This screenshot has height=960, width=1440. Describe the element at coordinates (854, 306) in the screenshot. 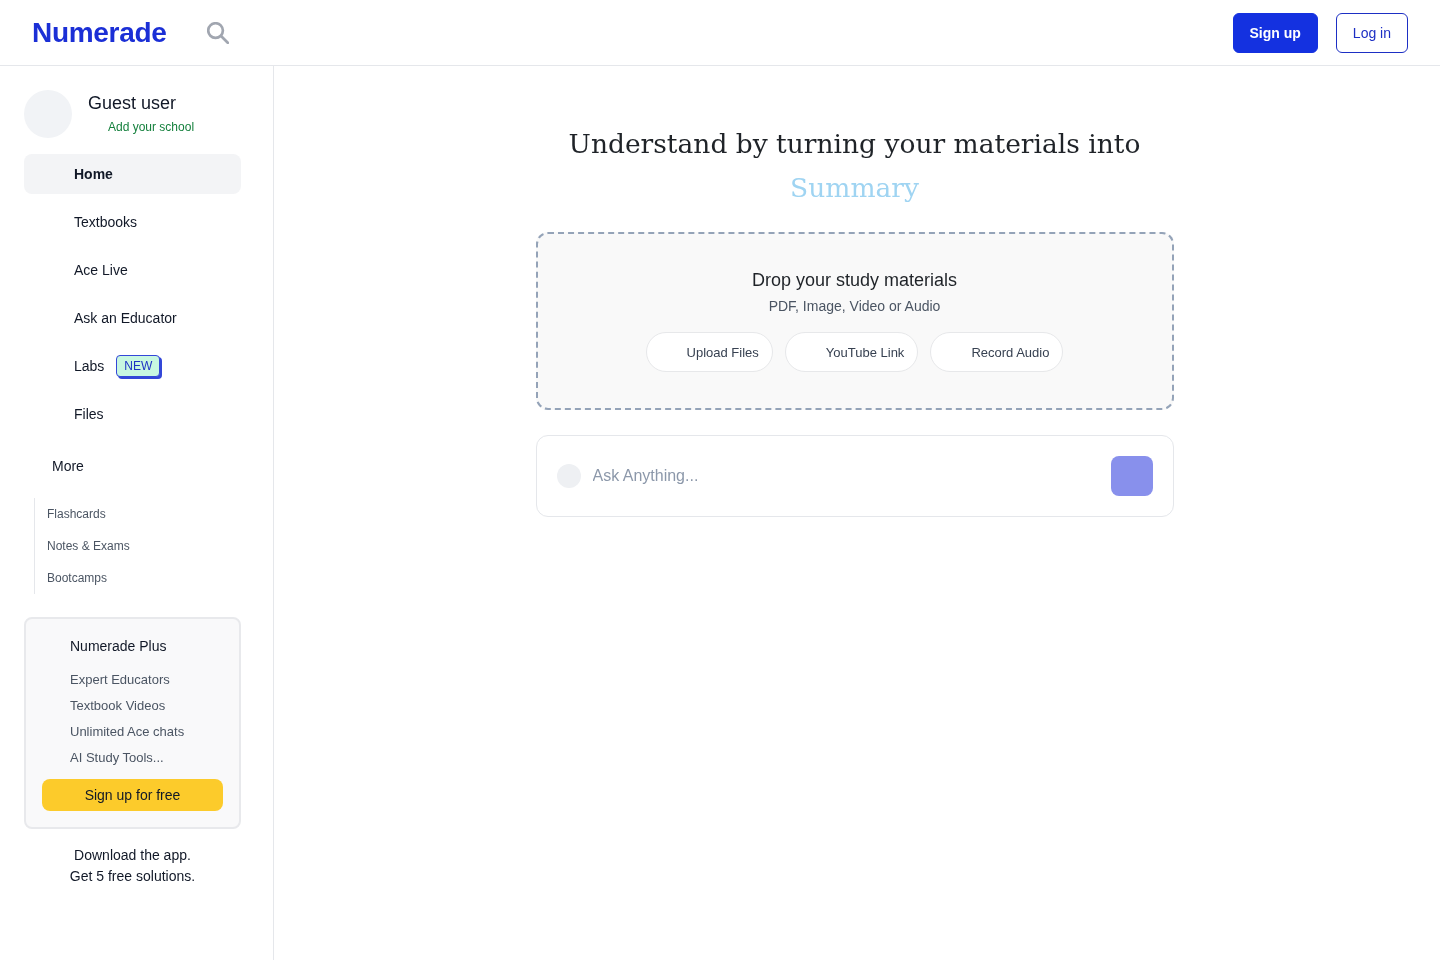

I see `drop-subtitle: PDF, Image, Video or Audio` at that location.